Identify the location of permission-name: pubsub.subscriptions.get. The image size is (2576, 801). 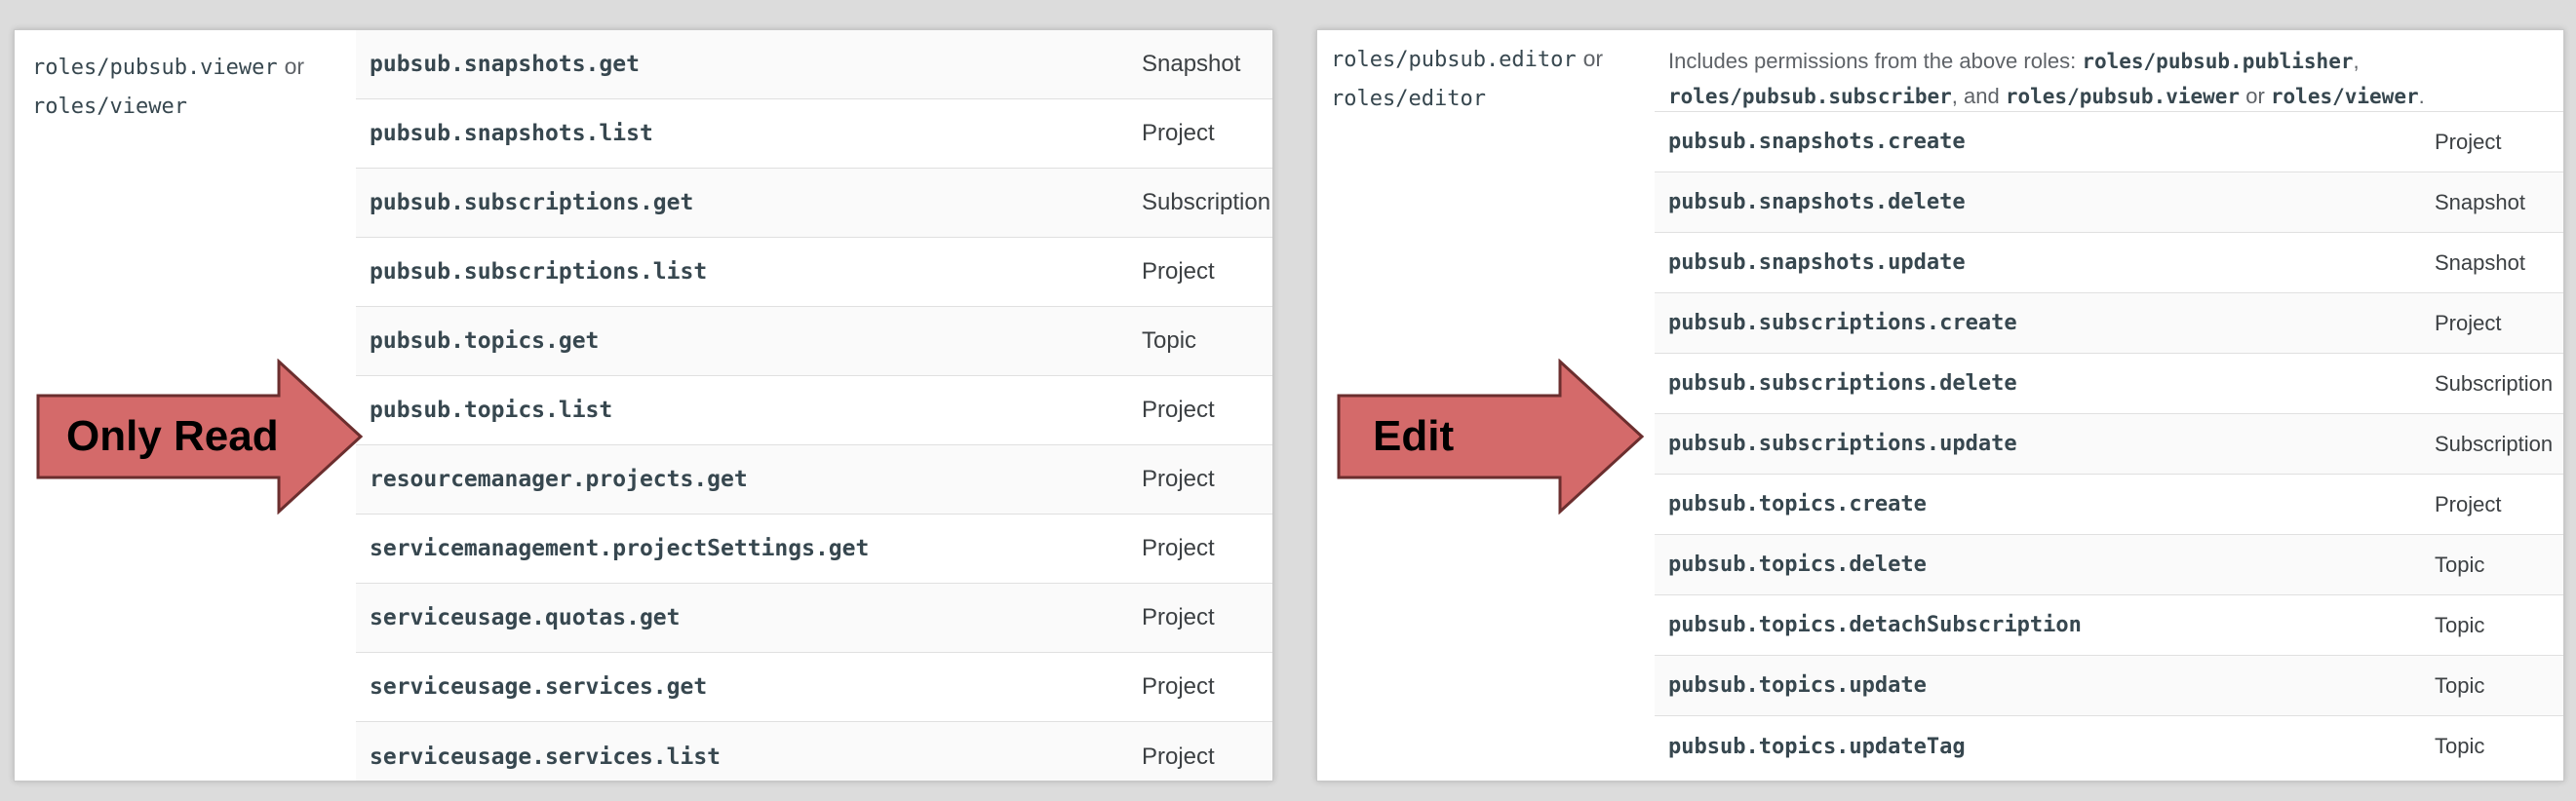
(532, 202).